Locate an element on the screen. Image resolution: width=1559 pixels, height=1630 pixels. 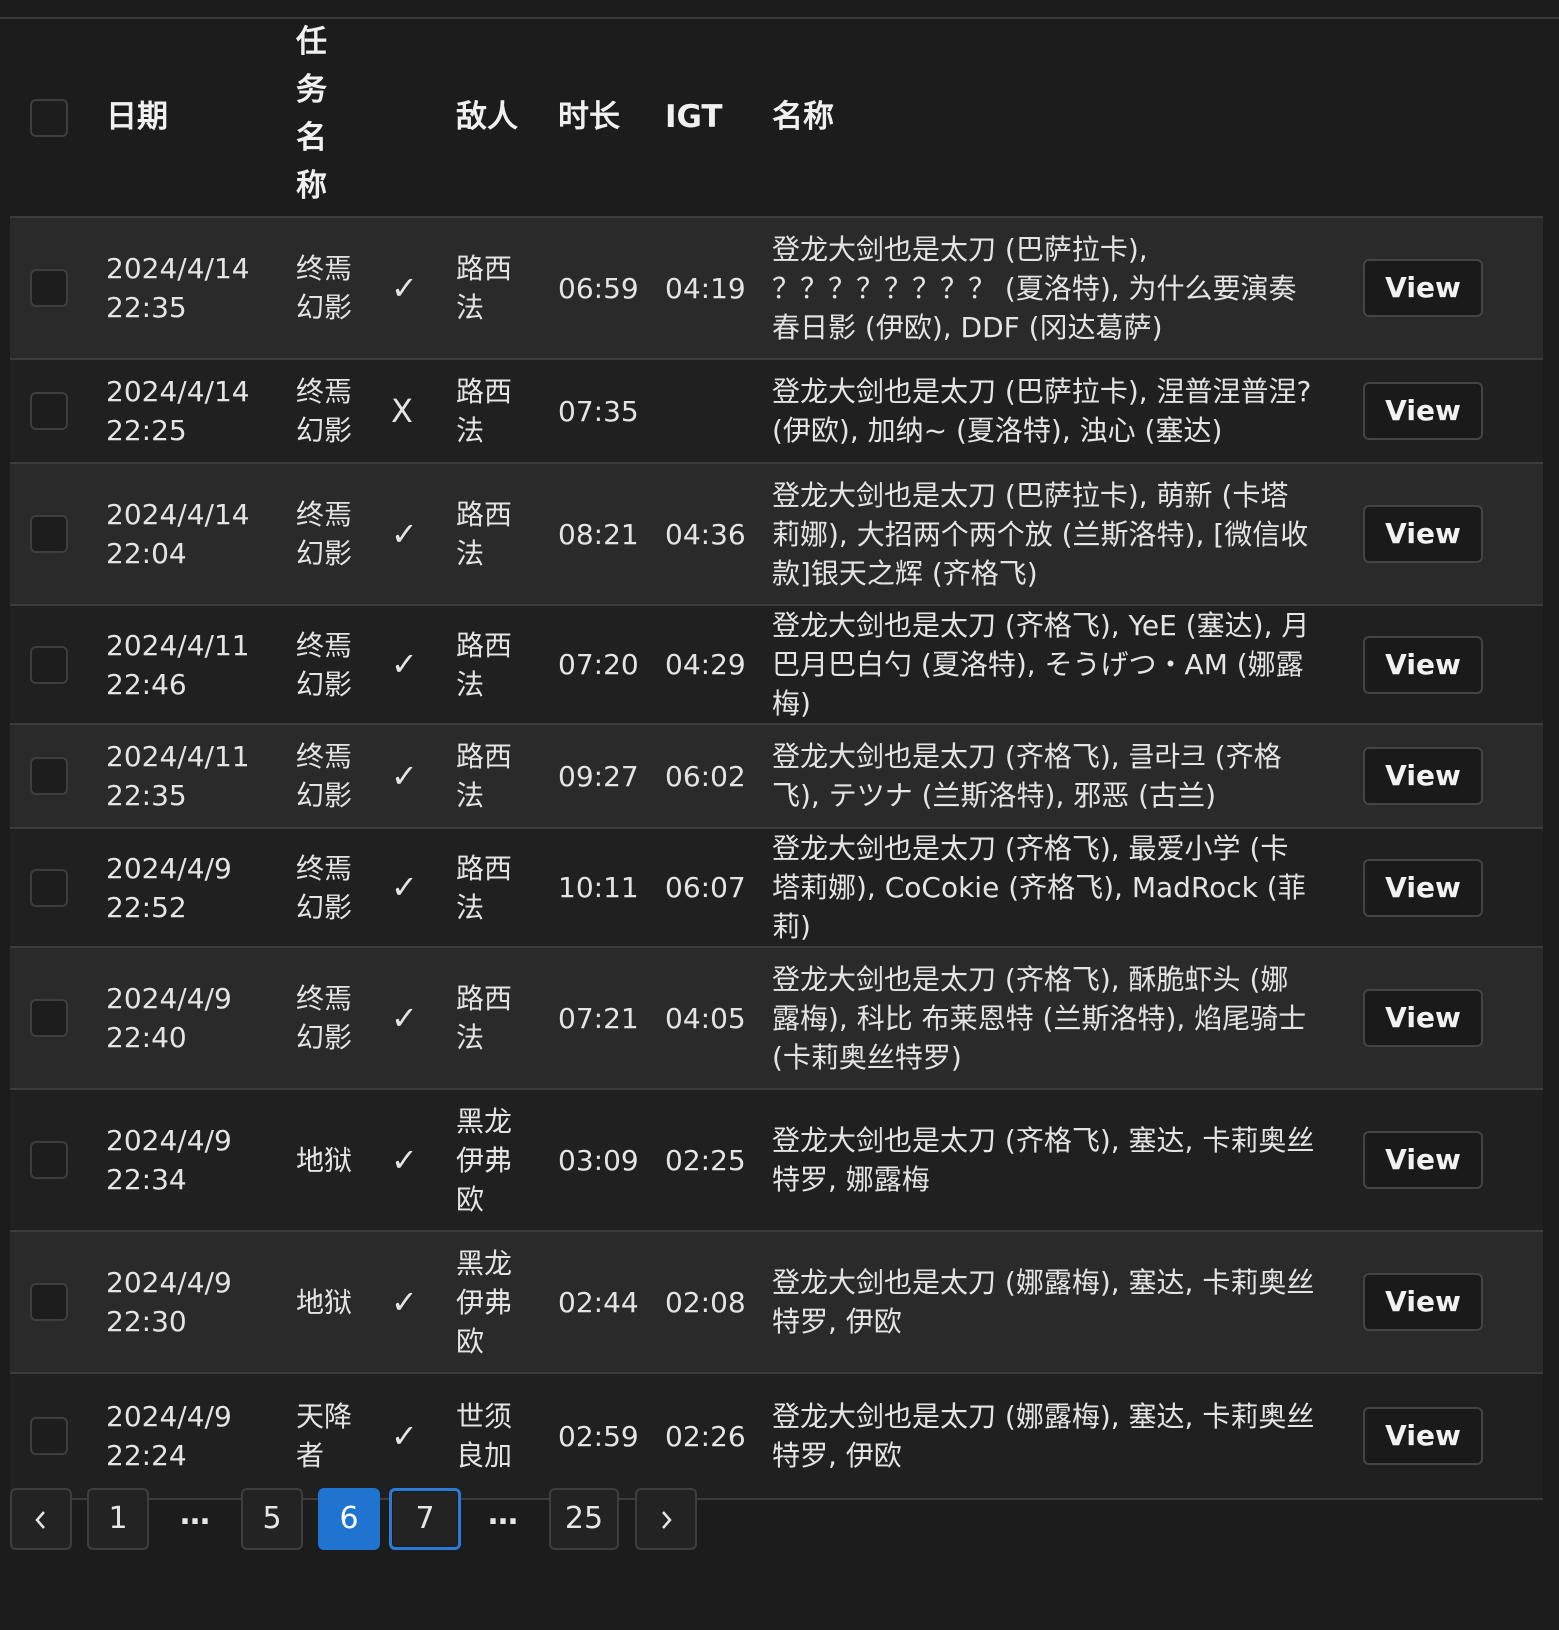
select-all-checkbox is located at coordinates (49, 117).